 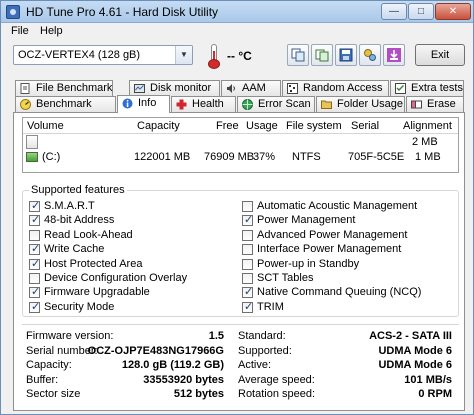 I want to click on tab-disk-monitor: Disk monitor, so click(x=174, y=88).